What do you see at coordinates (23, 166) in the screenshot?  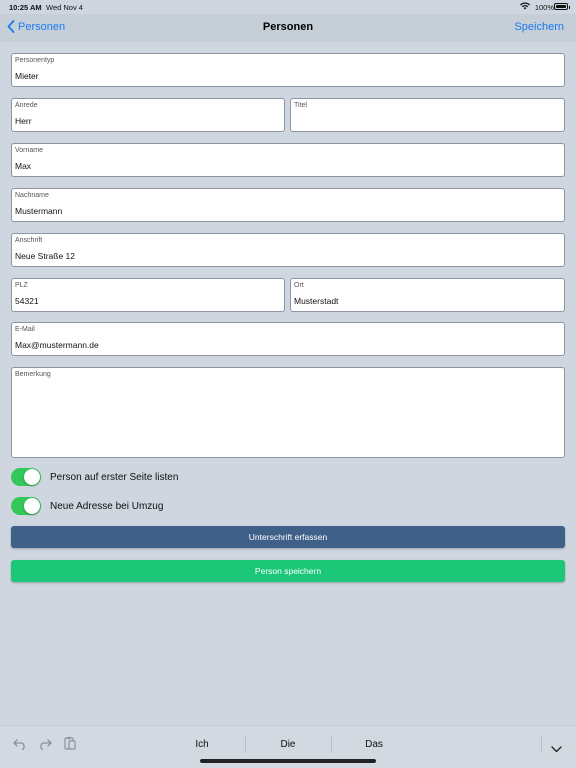 I see `field-value: Max` at bounding box center [23, 166].